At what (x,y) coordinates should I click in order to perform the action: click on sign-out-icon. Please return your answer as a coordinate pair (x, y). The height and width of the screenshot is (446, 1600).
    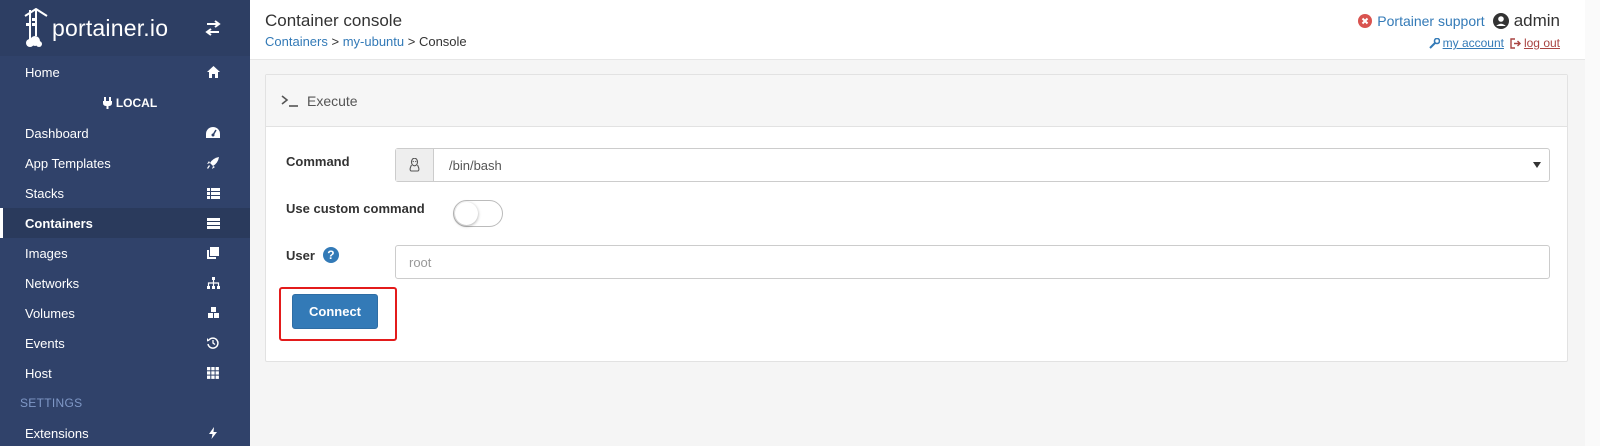
    Looking at the image, I should click on (1515, 43).